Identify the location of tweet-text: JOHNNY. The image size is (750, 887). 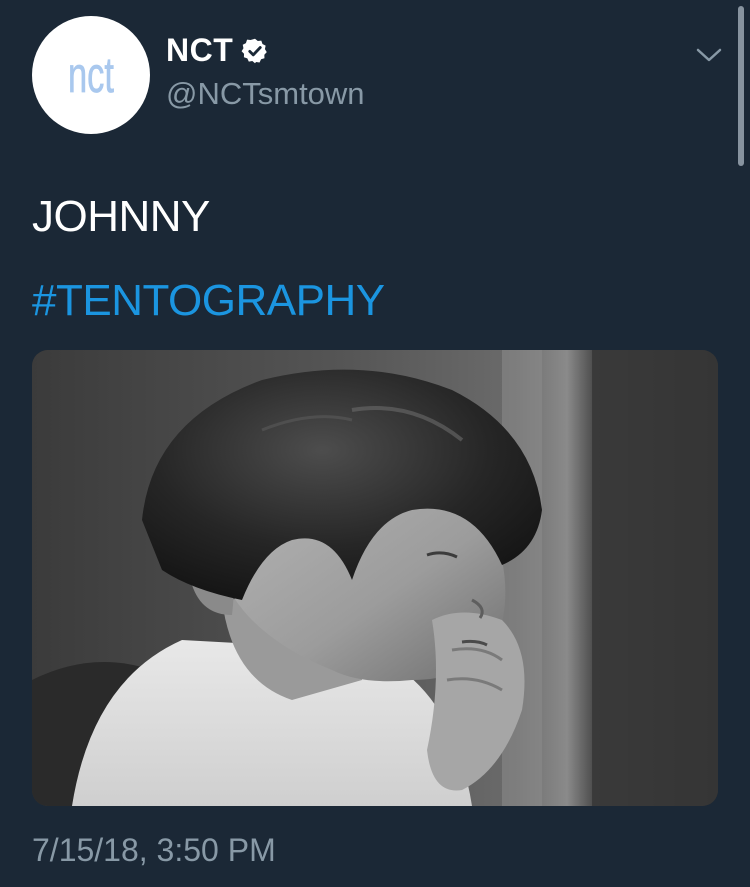
(121, 216).